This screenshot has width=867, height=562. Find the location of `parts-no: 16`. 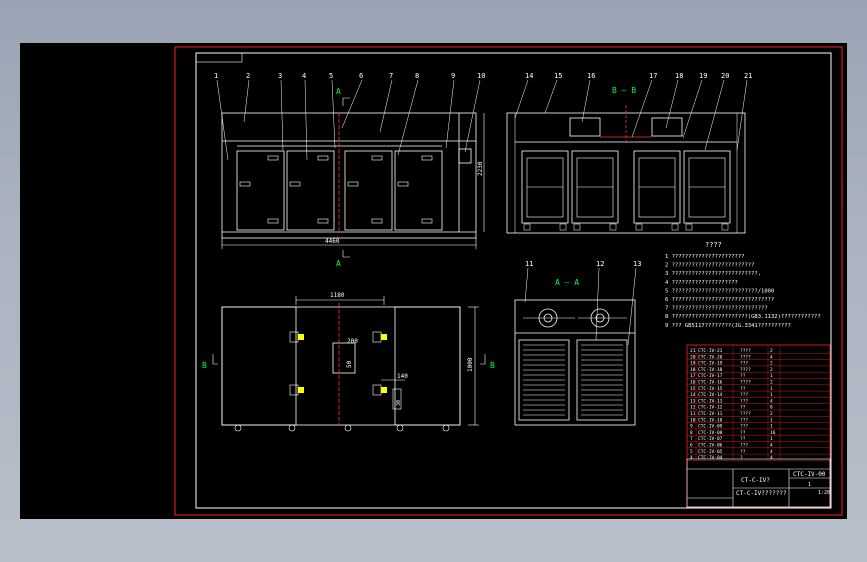

parts-no: 16 is located at coordinates (693, 383).